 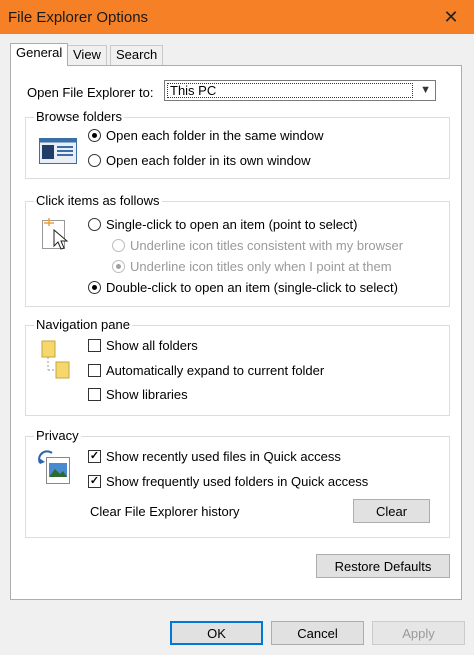 I want to click on open-explorer-label: Open File Explorer to:, so click(x=90, y=92).